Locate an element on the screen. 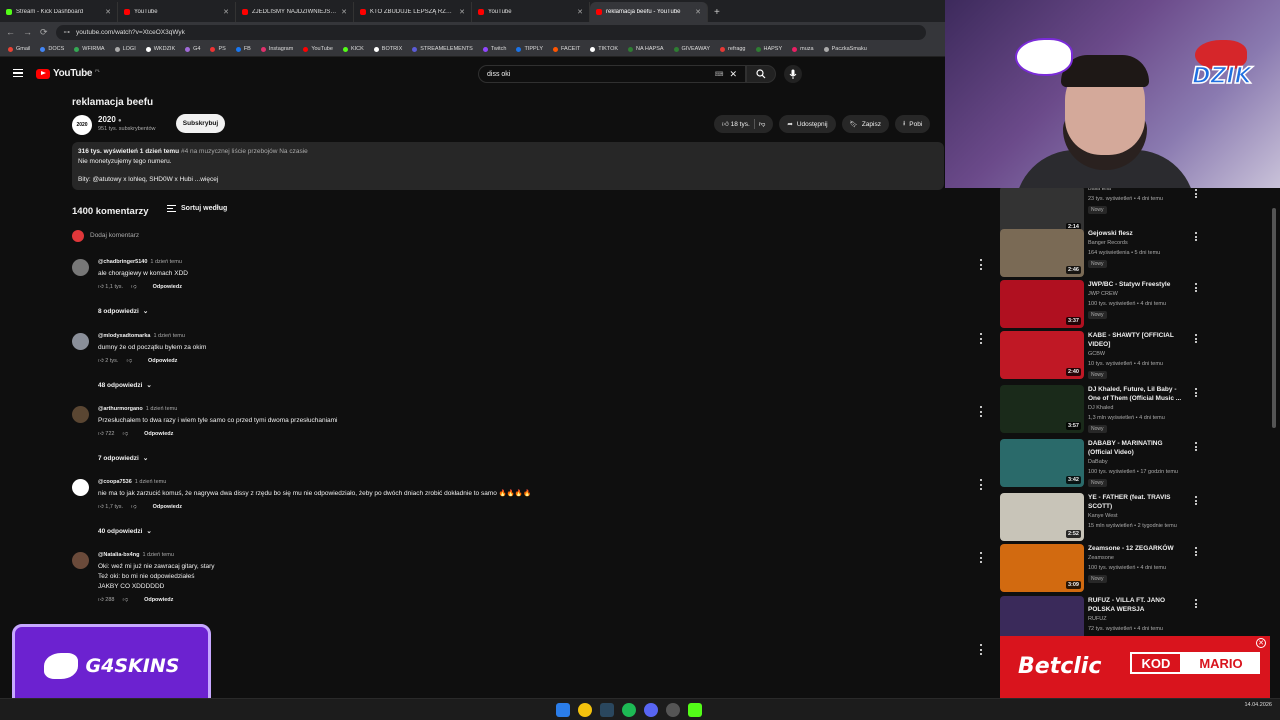 The width and height of the screenshot is (1280, 720). comment-like-button: 👍︎ 1,1 tys. is located at coordinates (110, 287).